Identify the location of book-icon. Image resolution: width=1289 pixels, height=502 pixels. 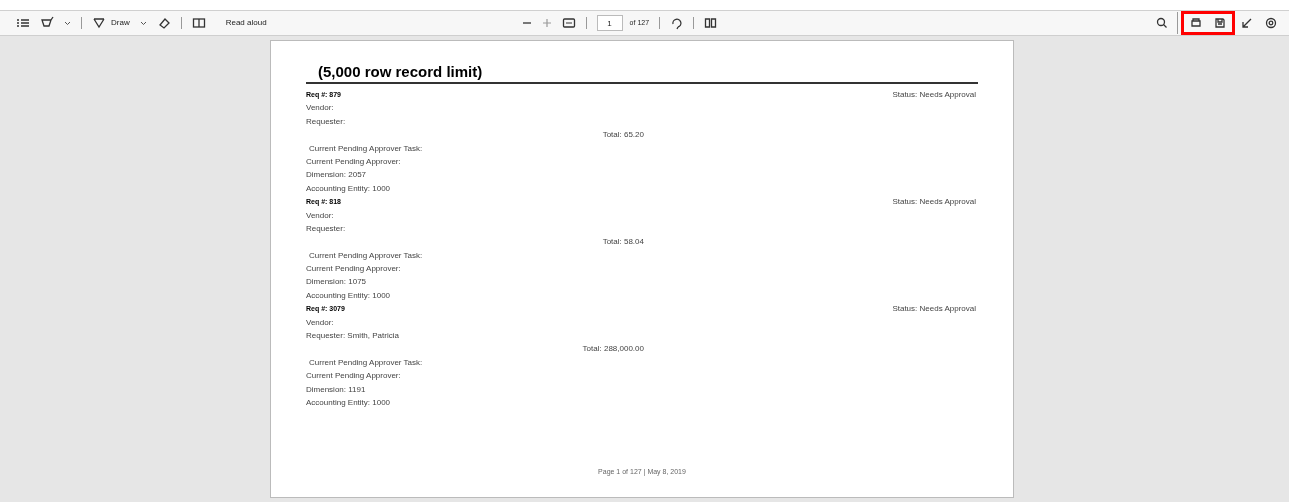
(198, 23).